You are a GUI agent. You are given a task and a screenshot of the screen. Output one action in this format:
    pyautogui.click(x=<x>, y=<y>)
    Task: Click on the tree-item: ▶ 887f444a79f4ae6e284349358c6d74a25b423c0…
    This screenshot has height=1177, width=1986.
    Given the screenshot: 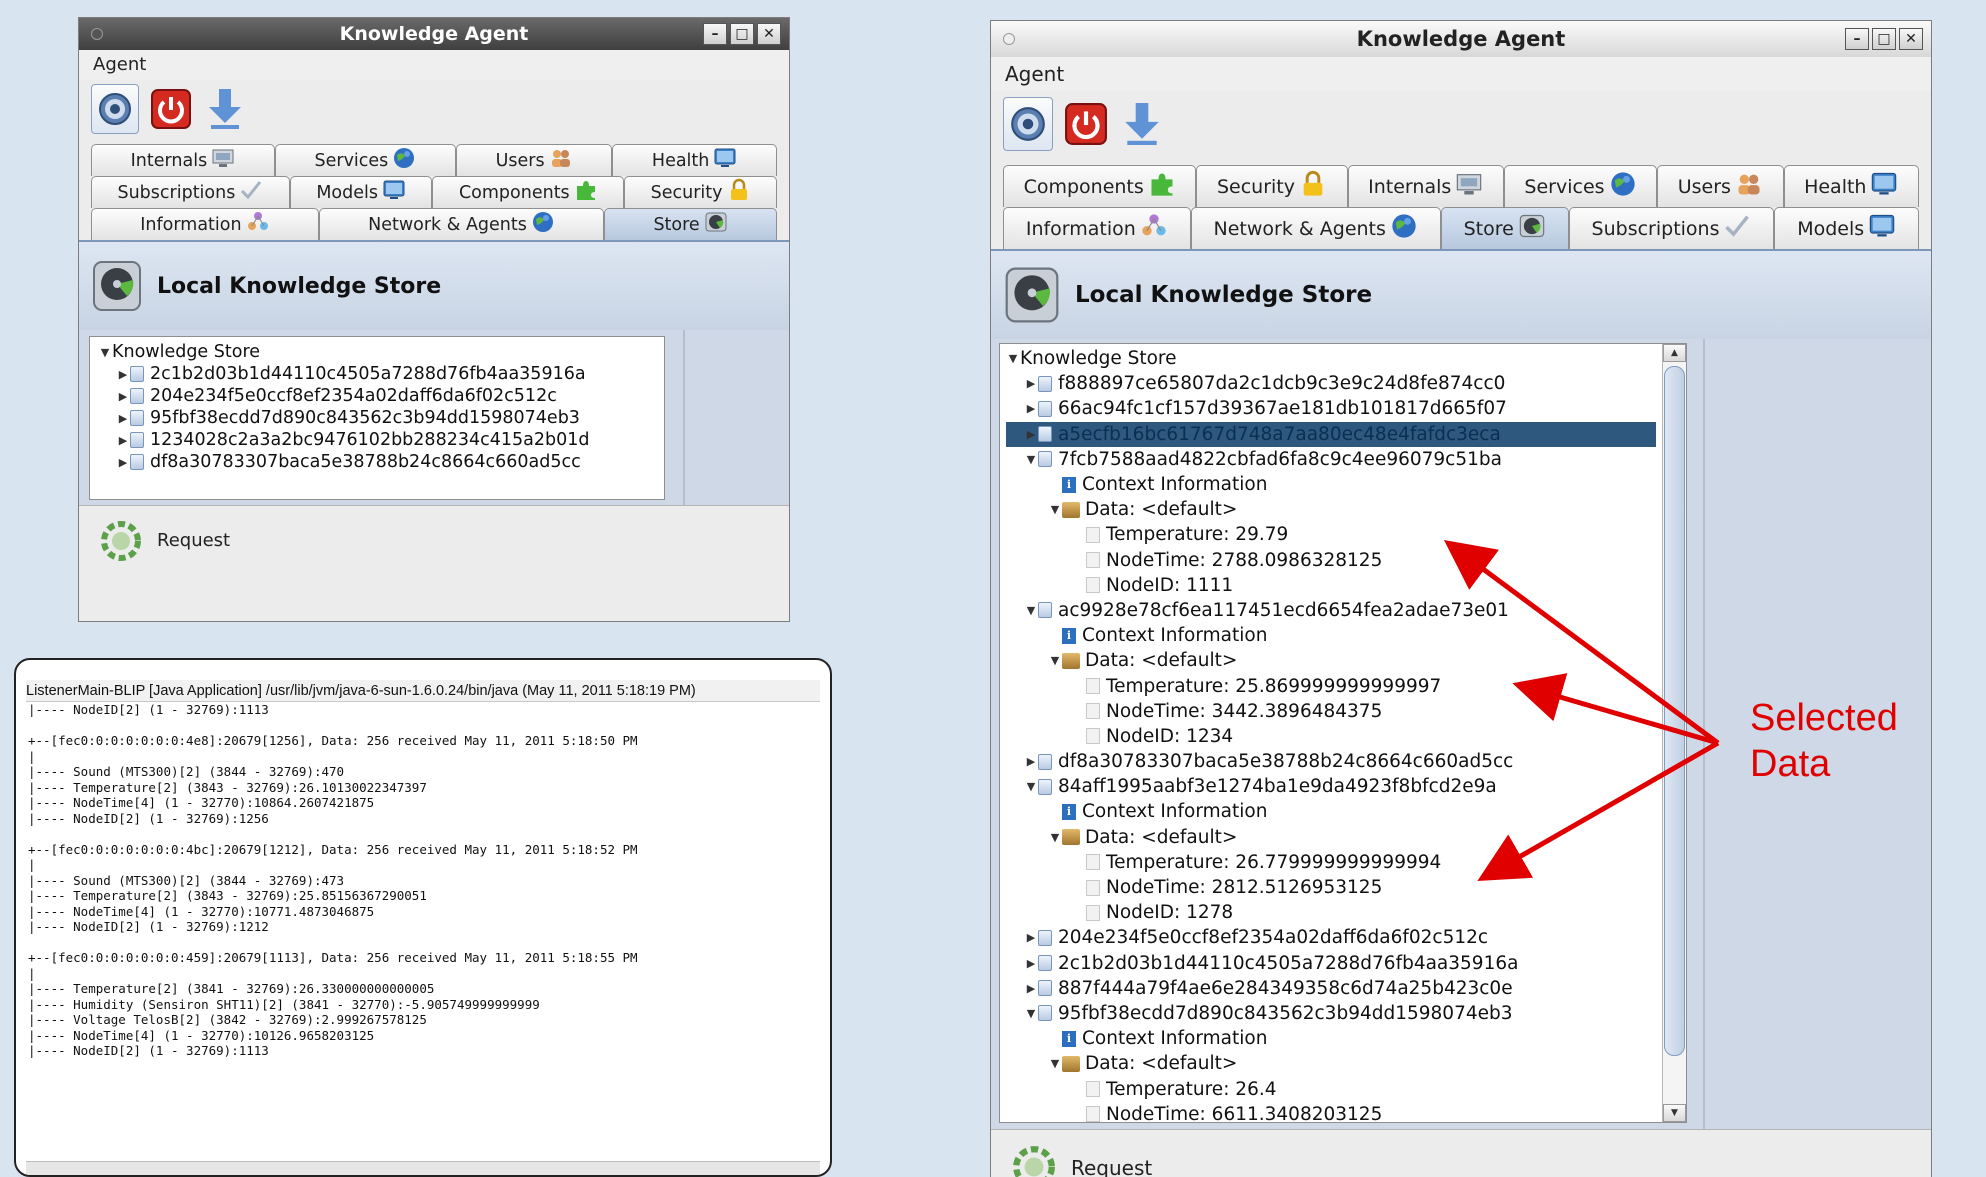 What is the action you would take?
    pyautogui.click(x=1346, y=988)
    